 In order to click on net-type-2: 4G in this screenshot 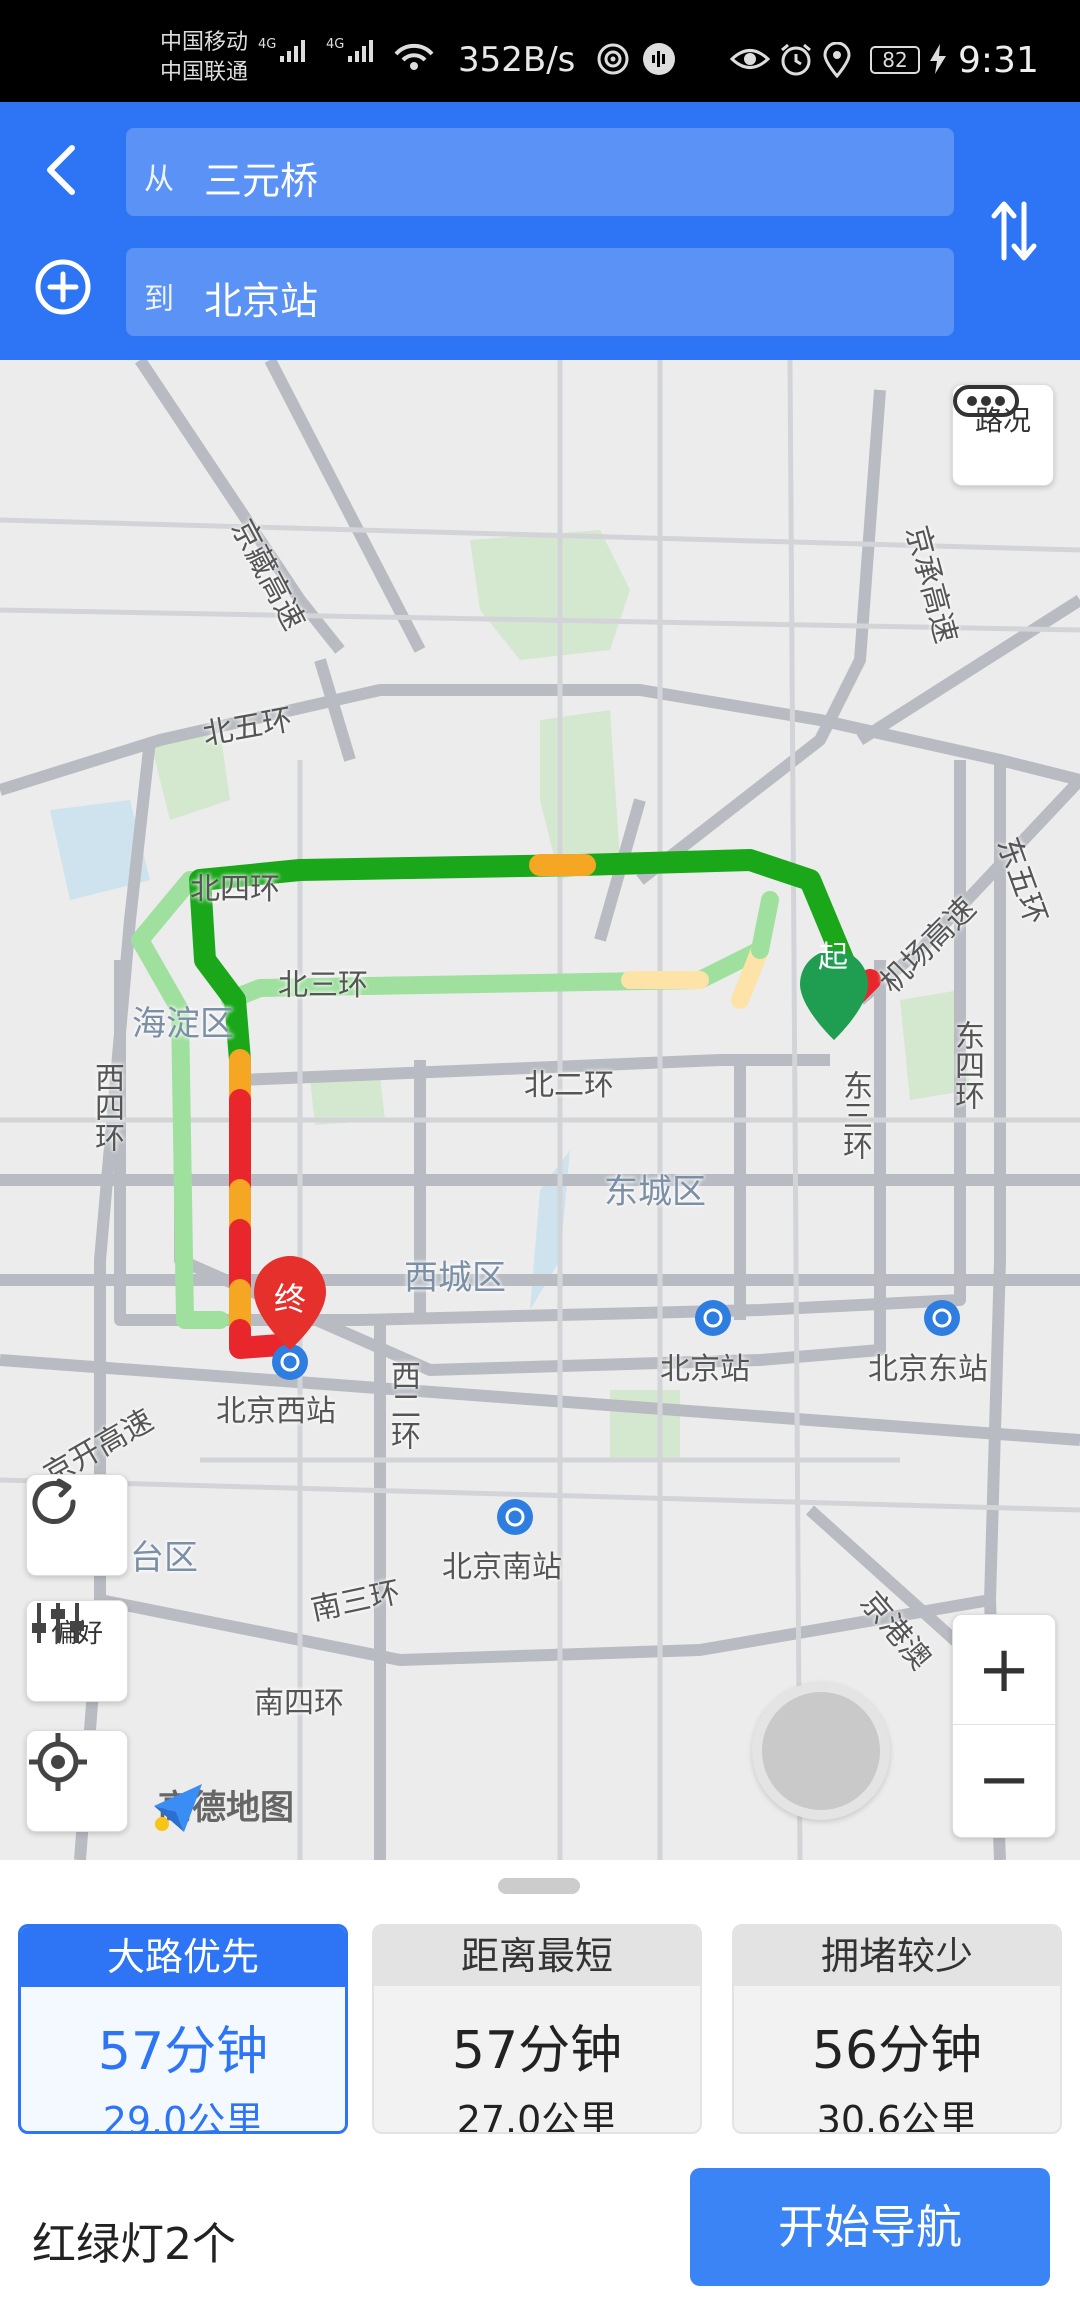, I will do `click(335, 44)`.